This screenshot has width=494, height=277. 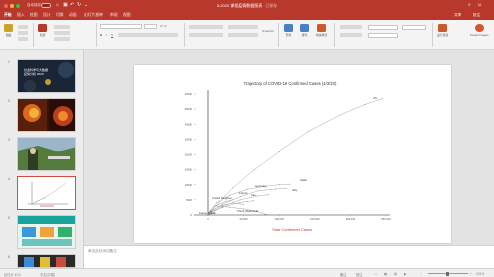 I want to click on dictate-button, so click(x=414, y=27).